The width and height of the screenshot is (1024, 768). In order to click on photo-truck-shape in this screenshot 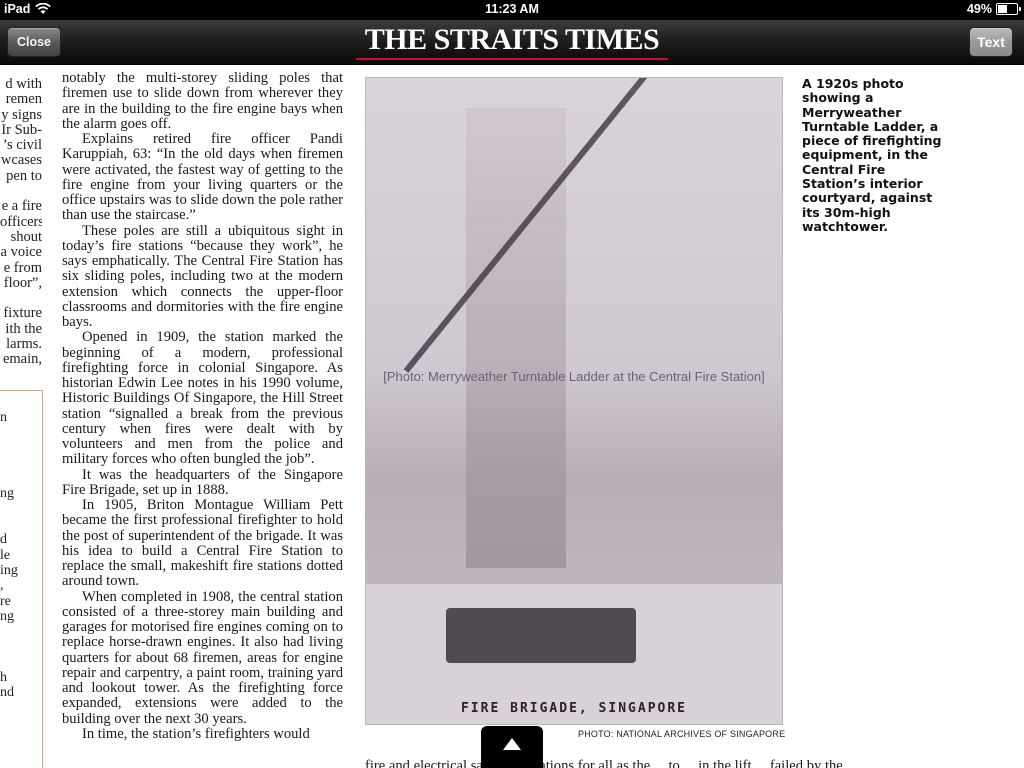, I will do `click(541, 635)`.